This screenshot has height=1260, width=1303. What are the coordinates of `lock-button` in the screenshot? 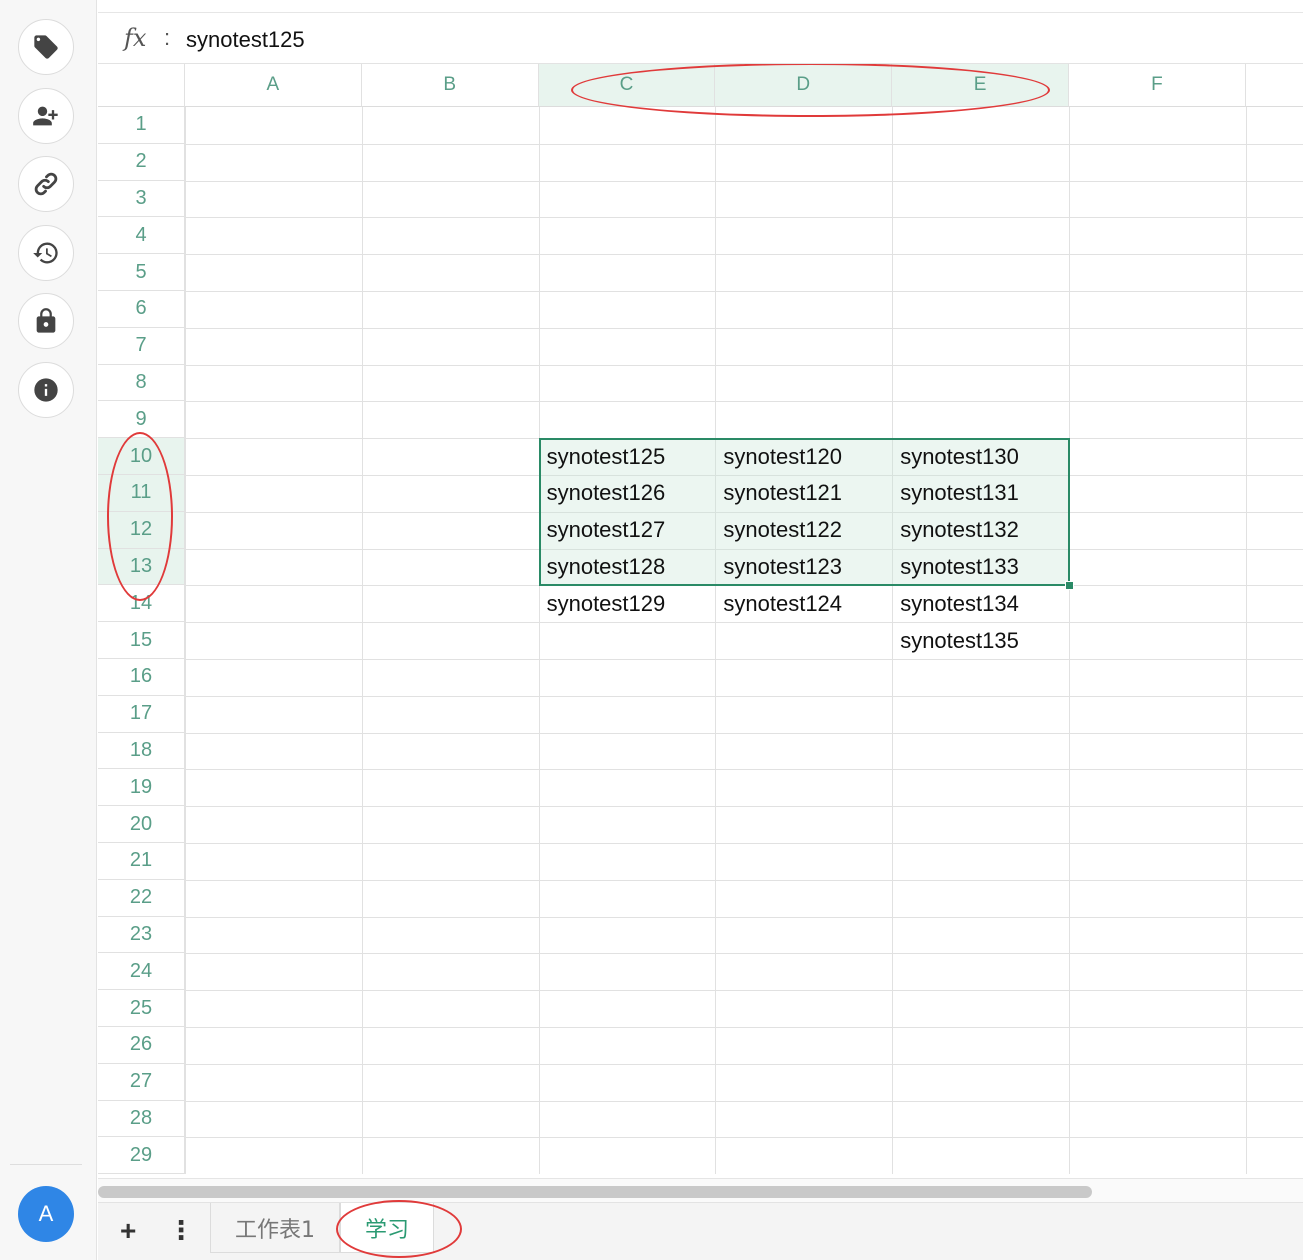 It's located at (46, 321).